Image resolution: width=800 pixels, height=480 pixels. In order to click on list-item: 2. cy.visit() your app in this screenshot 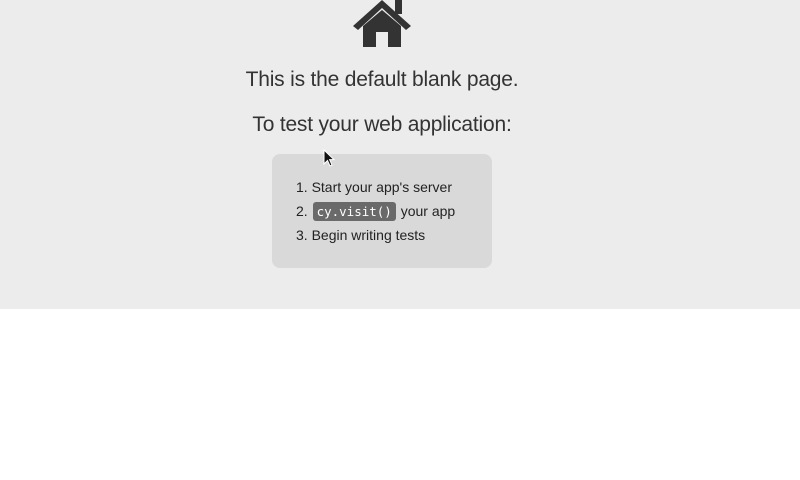, I will do `click(375, 213)`.